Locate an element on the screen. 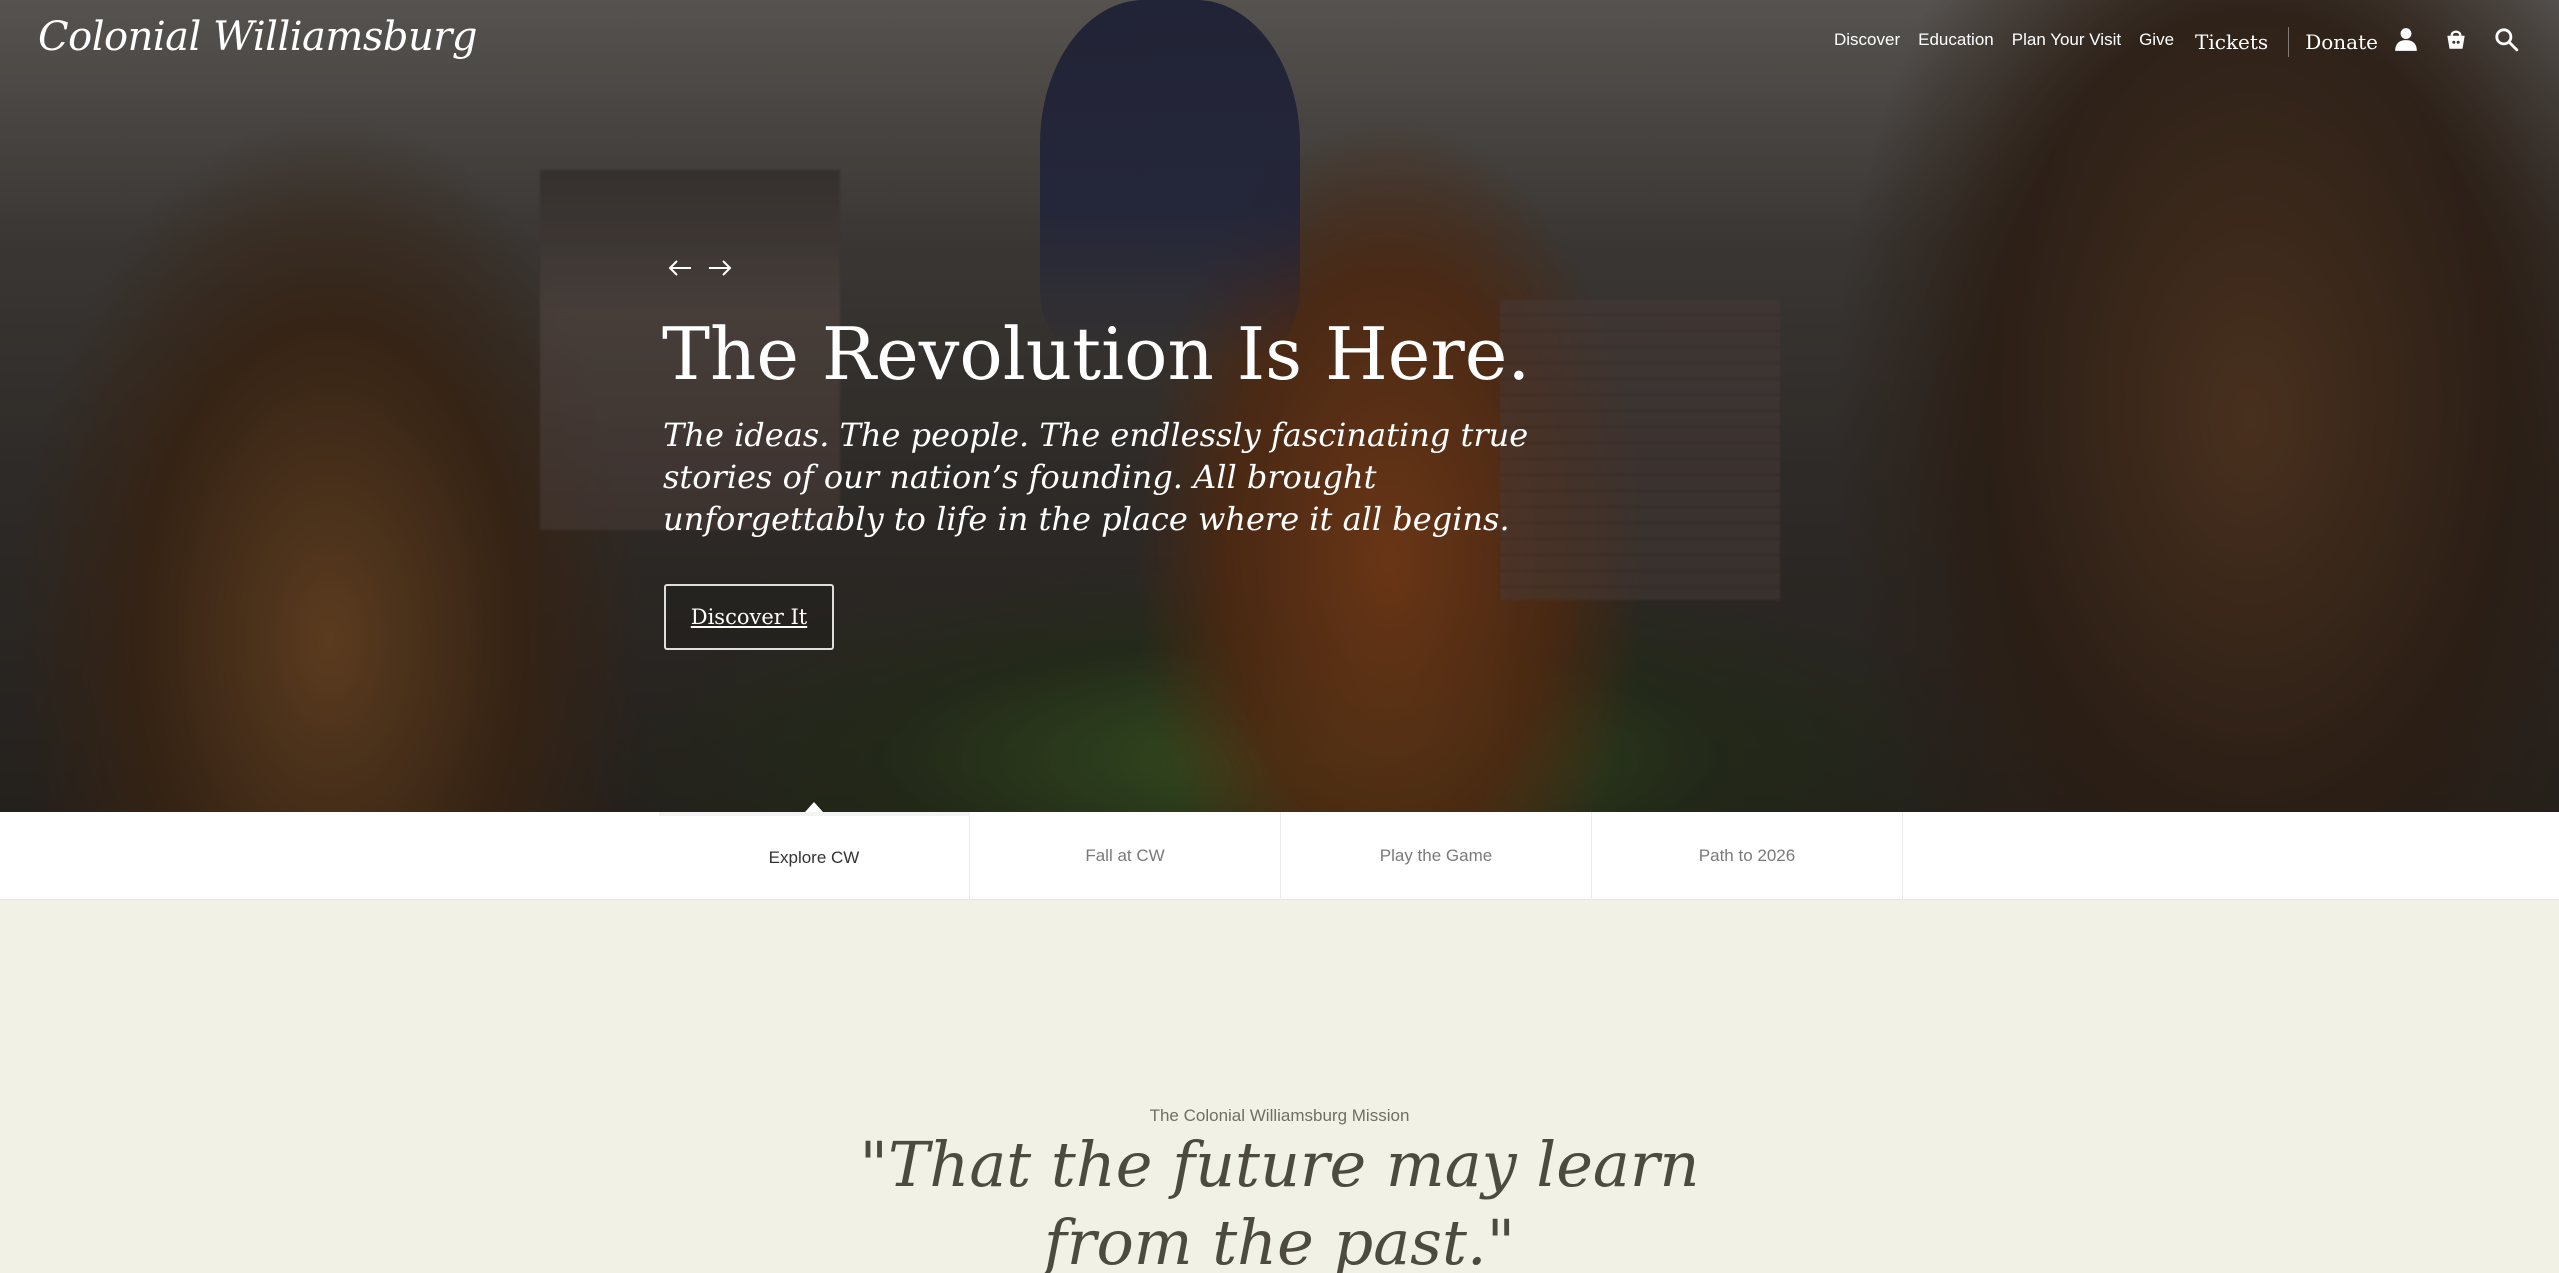 The width and height of the screenshot is (2559, 1273). nav-education: Education is located at coordinates (1956, 40).